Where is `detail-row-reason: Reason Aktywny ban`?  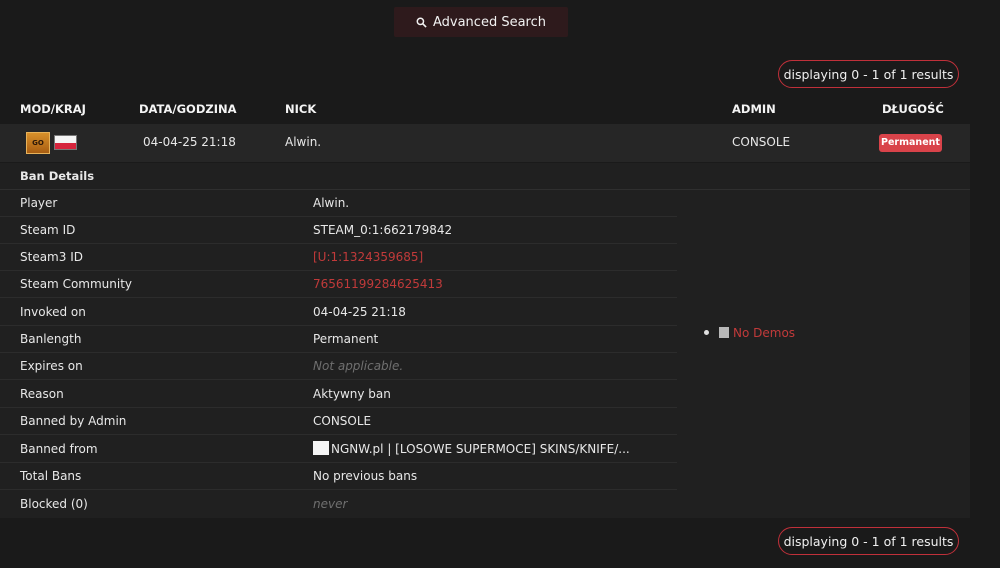
detail-row-reason: Reason Aktywny ban is located at coordinates (338, 394).